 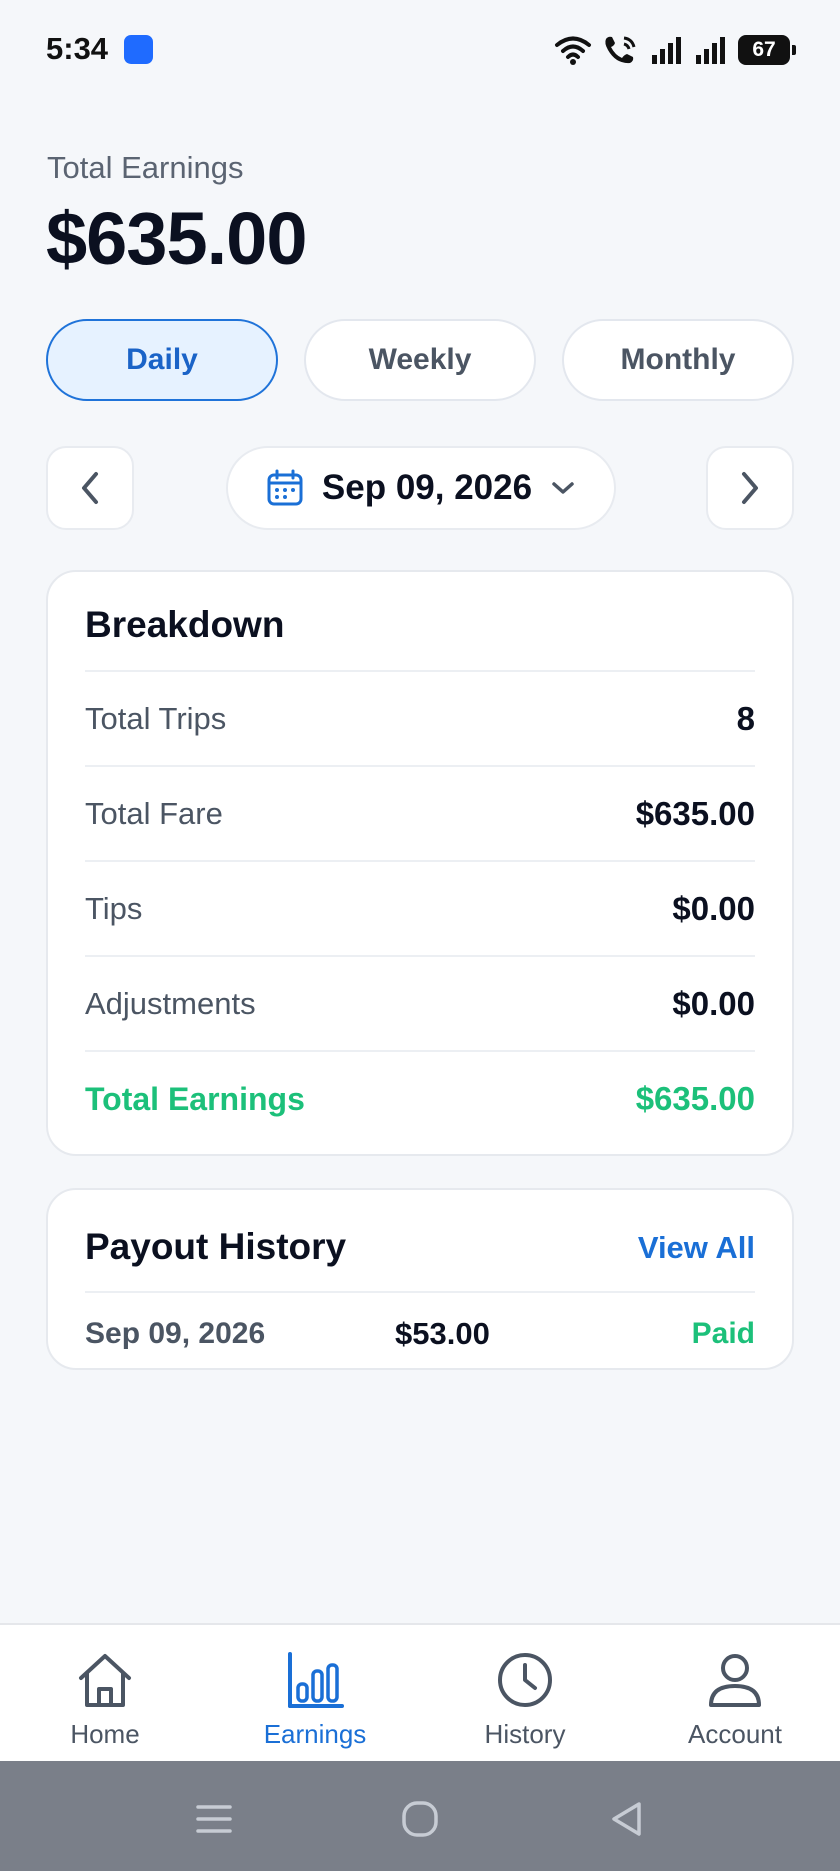 I want to click on clock-icon, so click(x=525, y=1680).